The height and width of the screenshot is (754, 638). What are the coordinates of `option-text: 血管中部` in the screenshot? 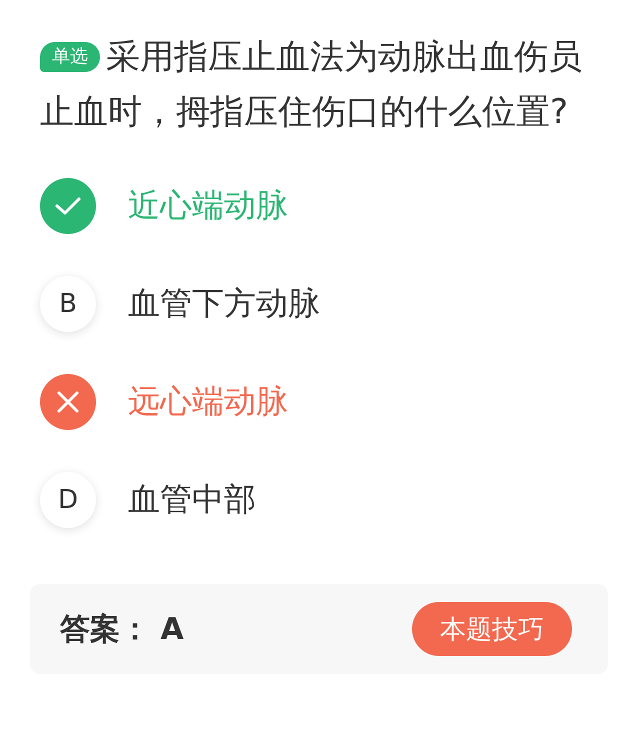 It's located at (192, 500).